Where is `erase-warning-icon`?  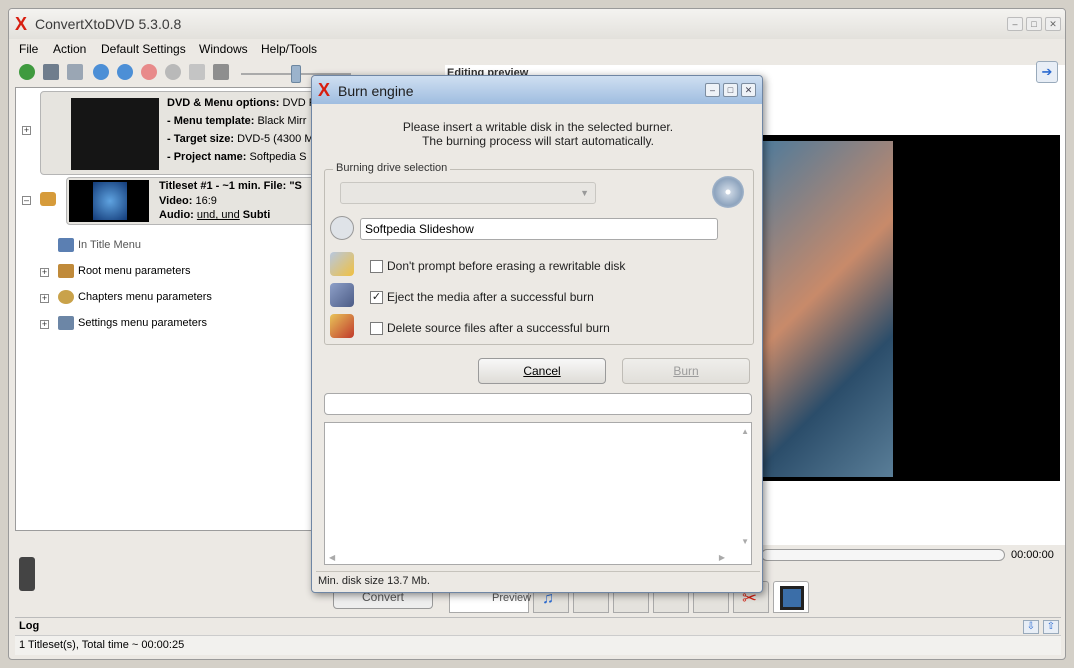 erase-warning-icon is located at coordinates (342, 264).